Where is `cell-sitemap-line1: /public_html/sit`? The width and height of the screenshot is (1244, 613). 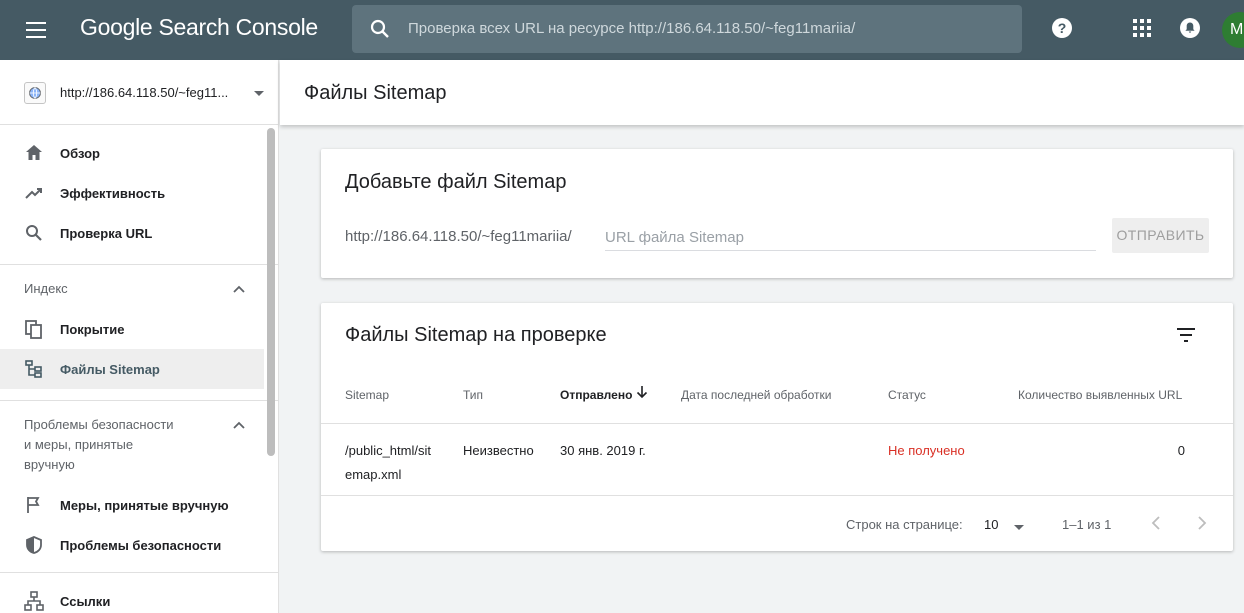 cell-sitemap-line1: /public_html/sit is located at coordinates (388, 450).